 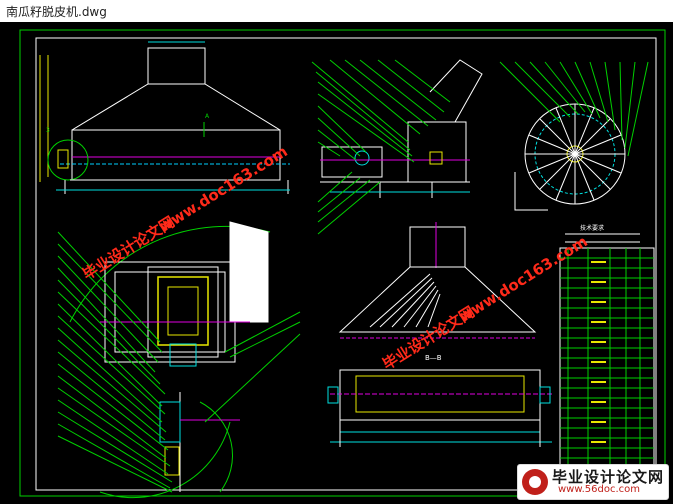 I want to click on watermark-2-url: www.doc163.com, so click(x=523, y=279).